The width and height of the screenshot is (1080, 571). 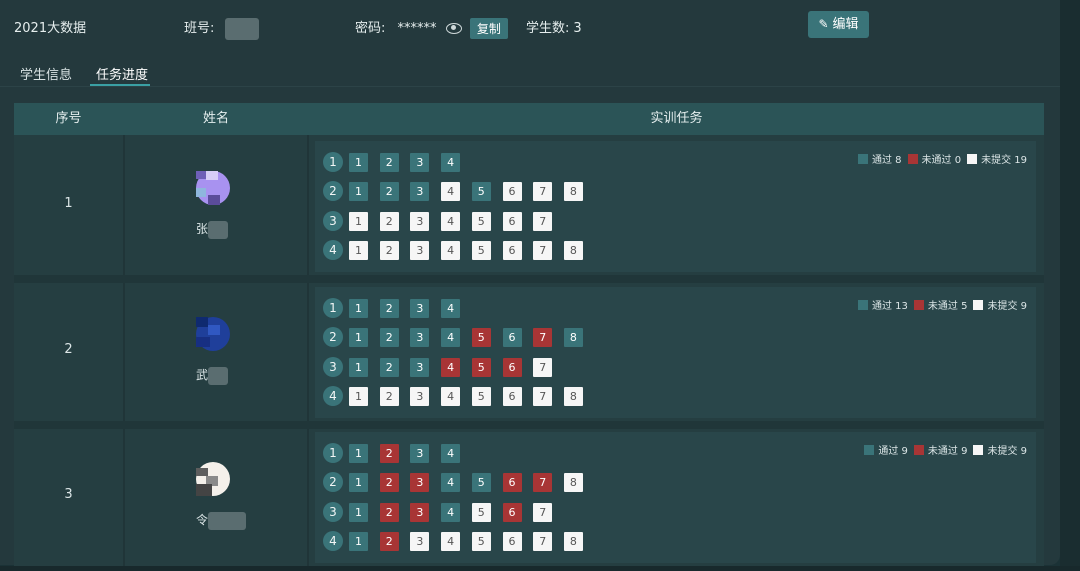 What do you see at coordinates (468, 511) in the screenshot?
I see `task-group-row: 31234567` at bounding box center [468, 511].